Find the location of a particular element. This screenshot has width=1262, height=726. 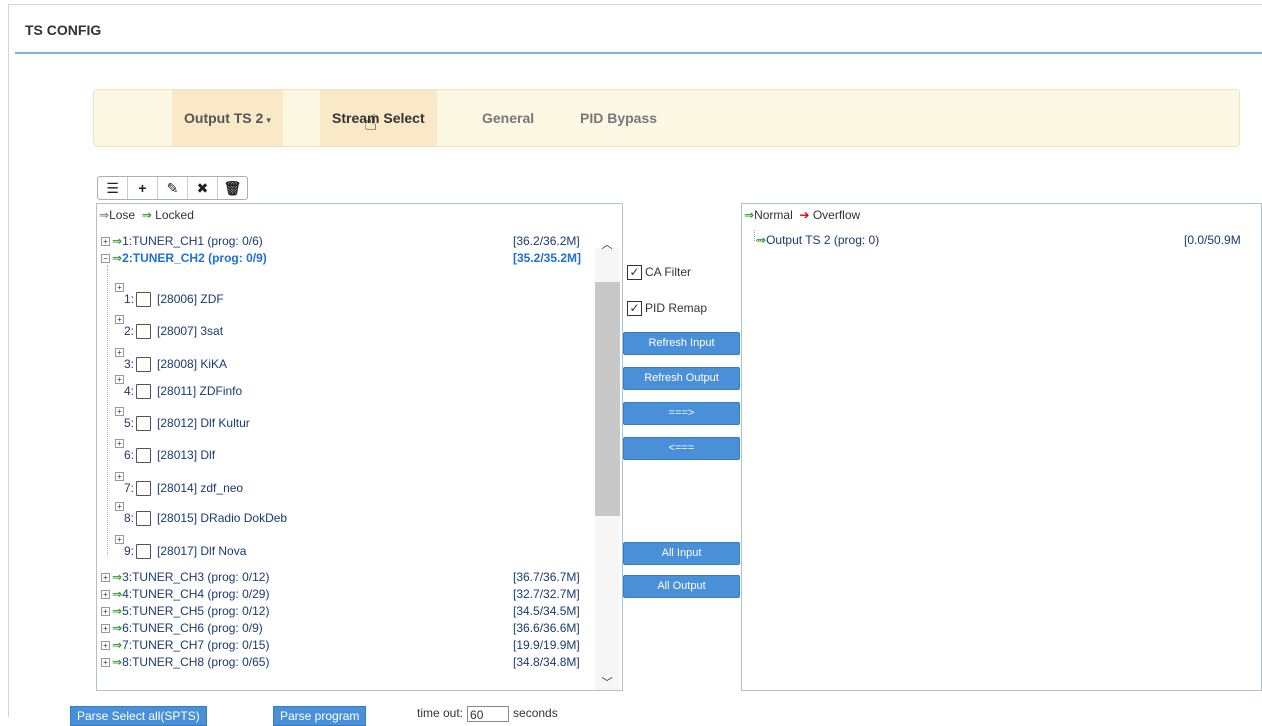

program-row: +6: [28013] Dlf is located at coordinates (165, 451).